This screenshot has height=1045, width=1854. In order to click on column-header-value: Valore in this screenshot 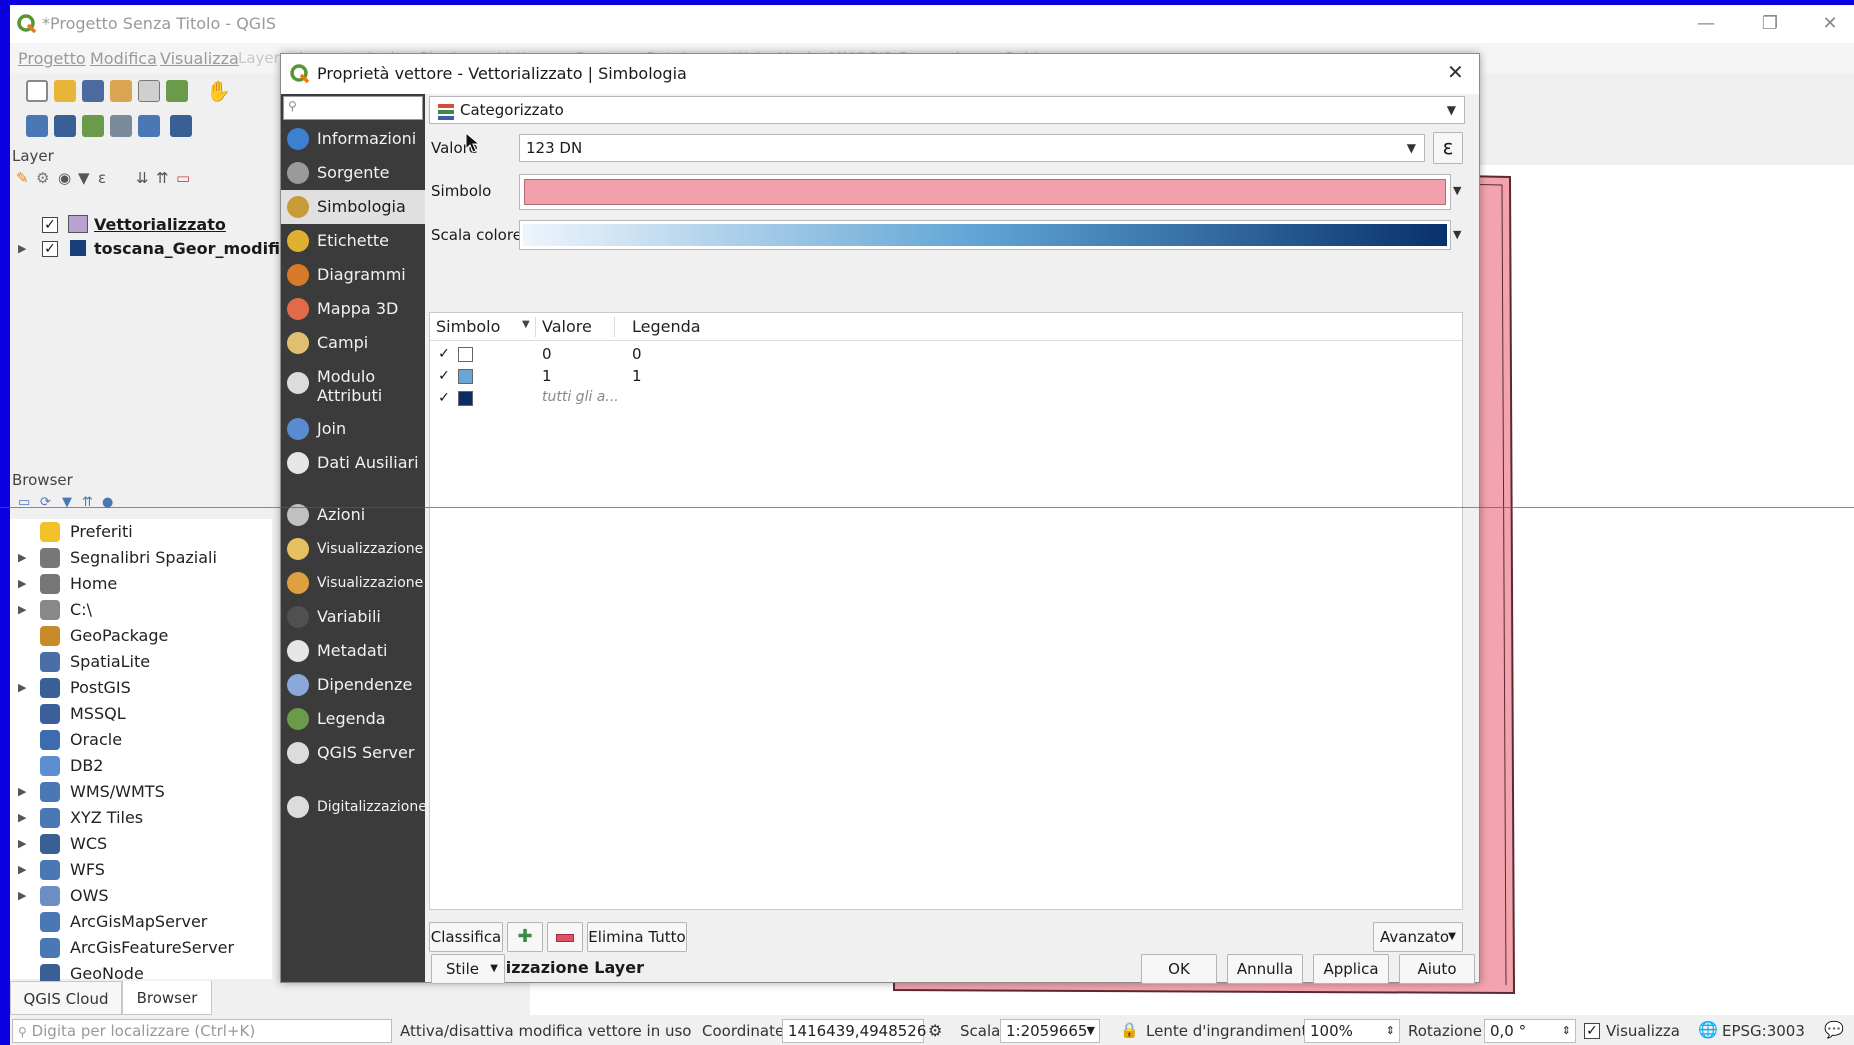, I will do `click(567, 327)`.